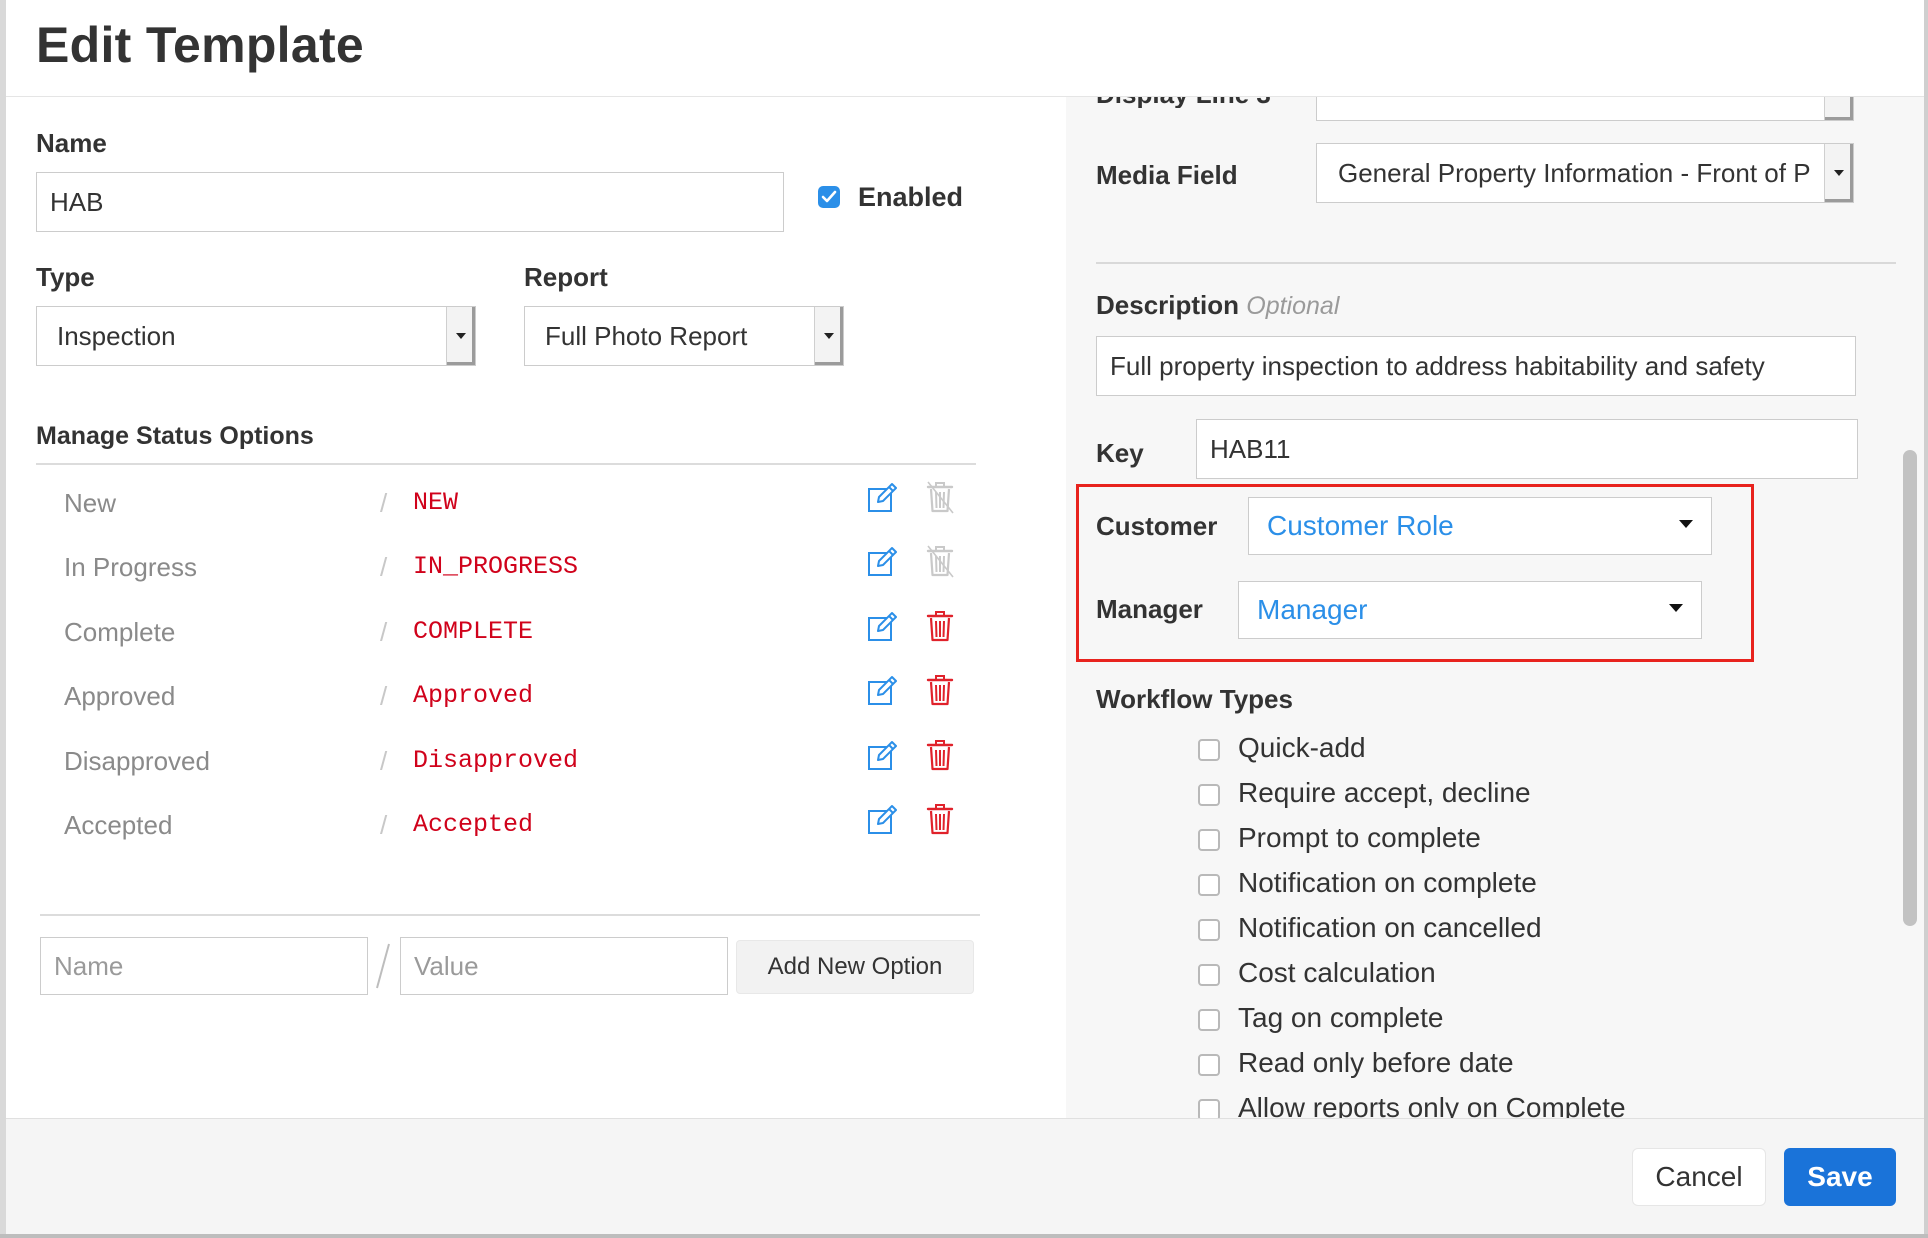  What do you see at coordinates (71, 143) in the screenshot?
I see `name-label: Name` at bounding box center [71, 143].